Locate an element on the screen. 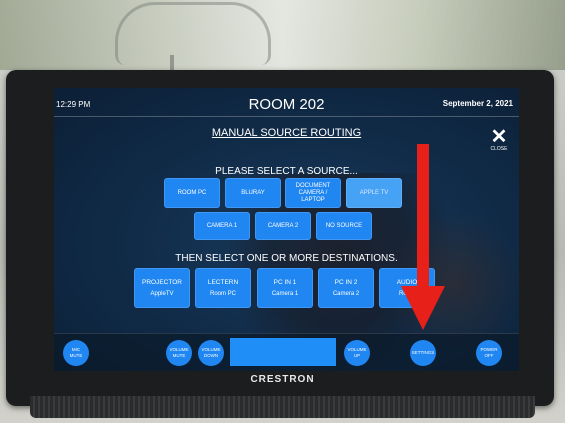 The width and height of the screenshot is (565, 423). annotation-arrow-shaft is located at coordinates (423, 216).